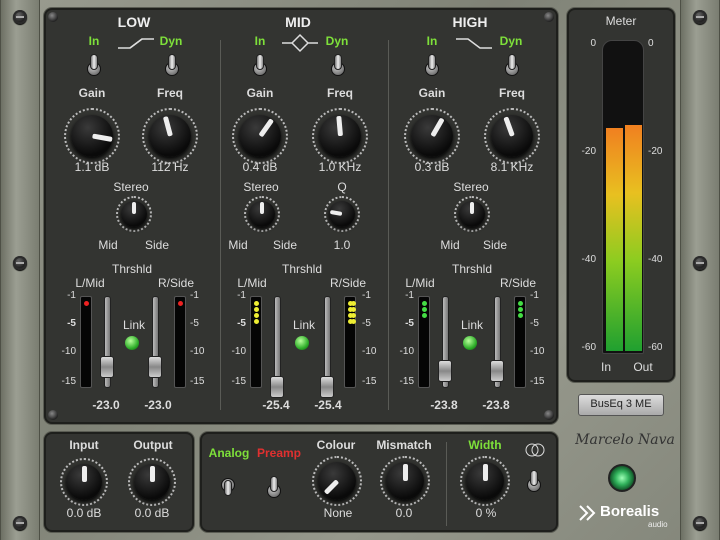 The image size is (720, 540). What do you see at coordinates (262, 214) in the screenshot?
I see `mid-stereo-knob` at bounding box center [262, 214].